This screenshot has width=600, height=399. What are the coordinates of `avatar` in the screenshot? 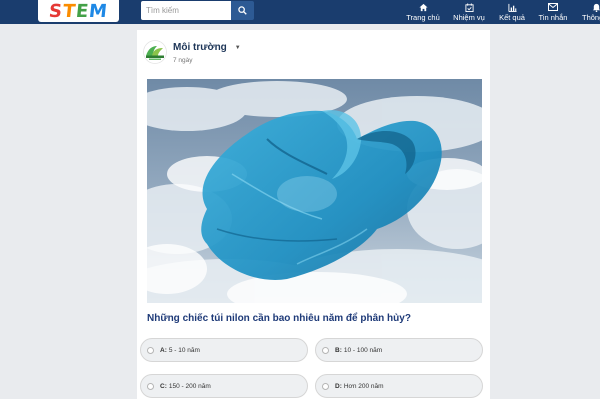 It's located at (155, 52).